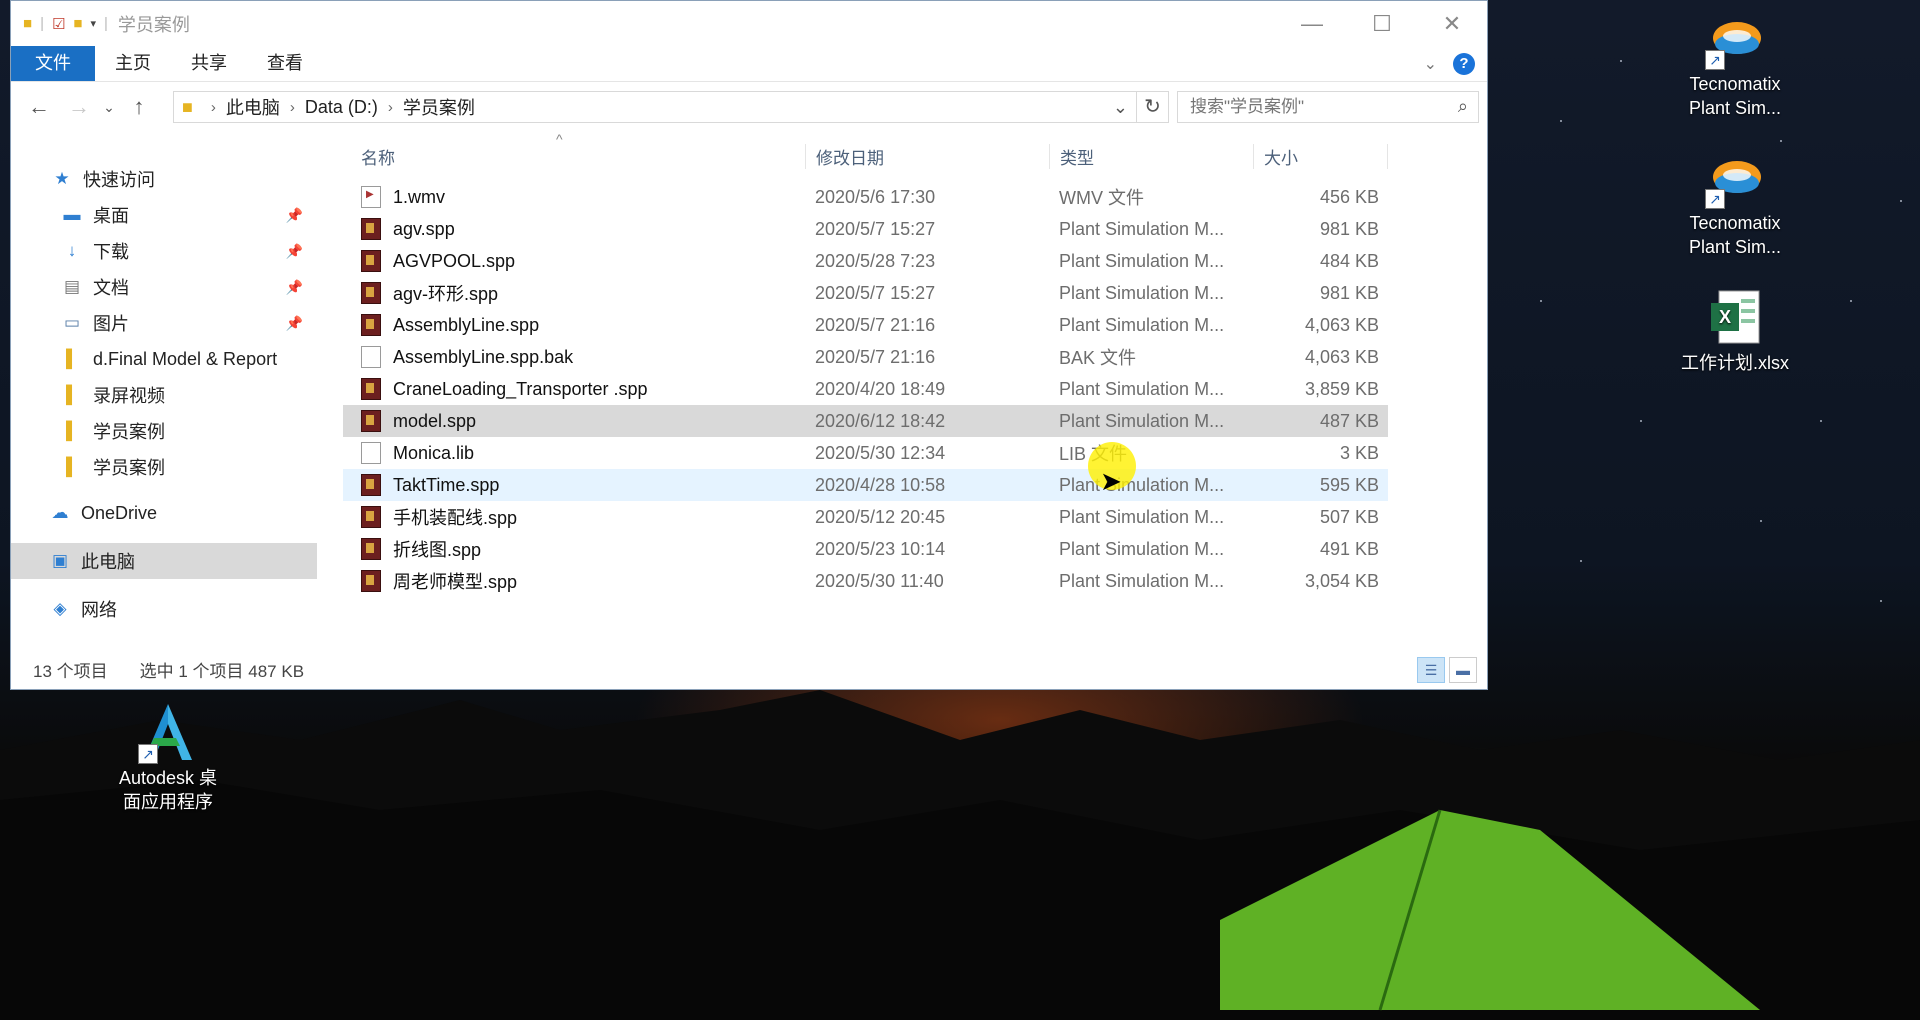 This screenshot has width=1920, height=1020. I want to click on folder-icon: ▌, so click(72, 430).